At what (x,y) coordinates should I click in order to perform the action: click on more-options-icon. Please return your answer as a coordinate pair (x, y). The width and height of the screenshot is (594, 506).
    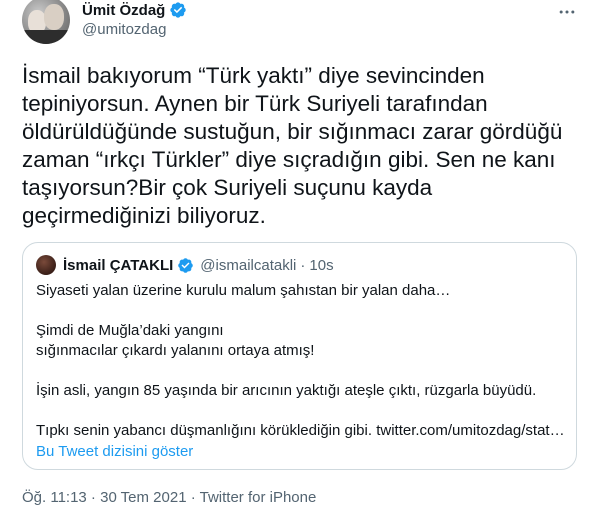
    Looking at the image, I should click on (567, 12).